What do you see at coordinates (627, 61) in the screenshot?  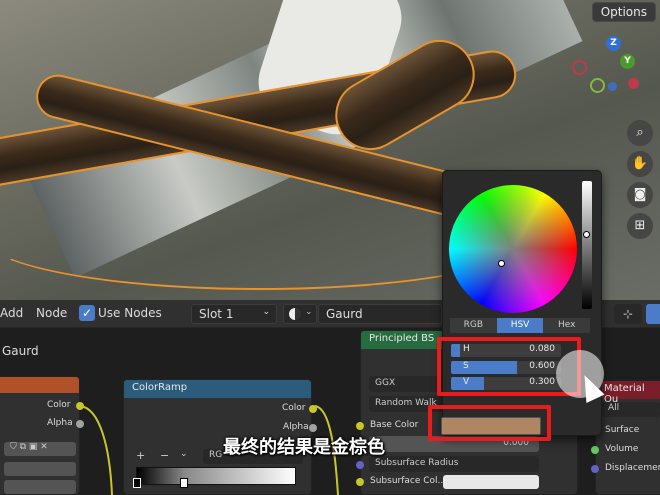 I see `gizmo-y-axis: Y` at bounding box center [627, 61].